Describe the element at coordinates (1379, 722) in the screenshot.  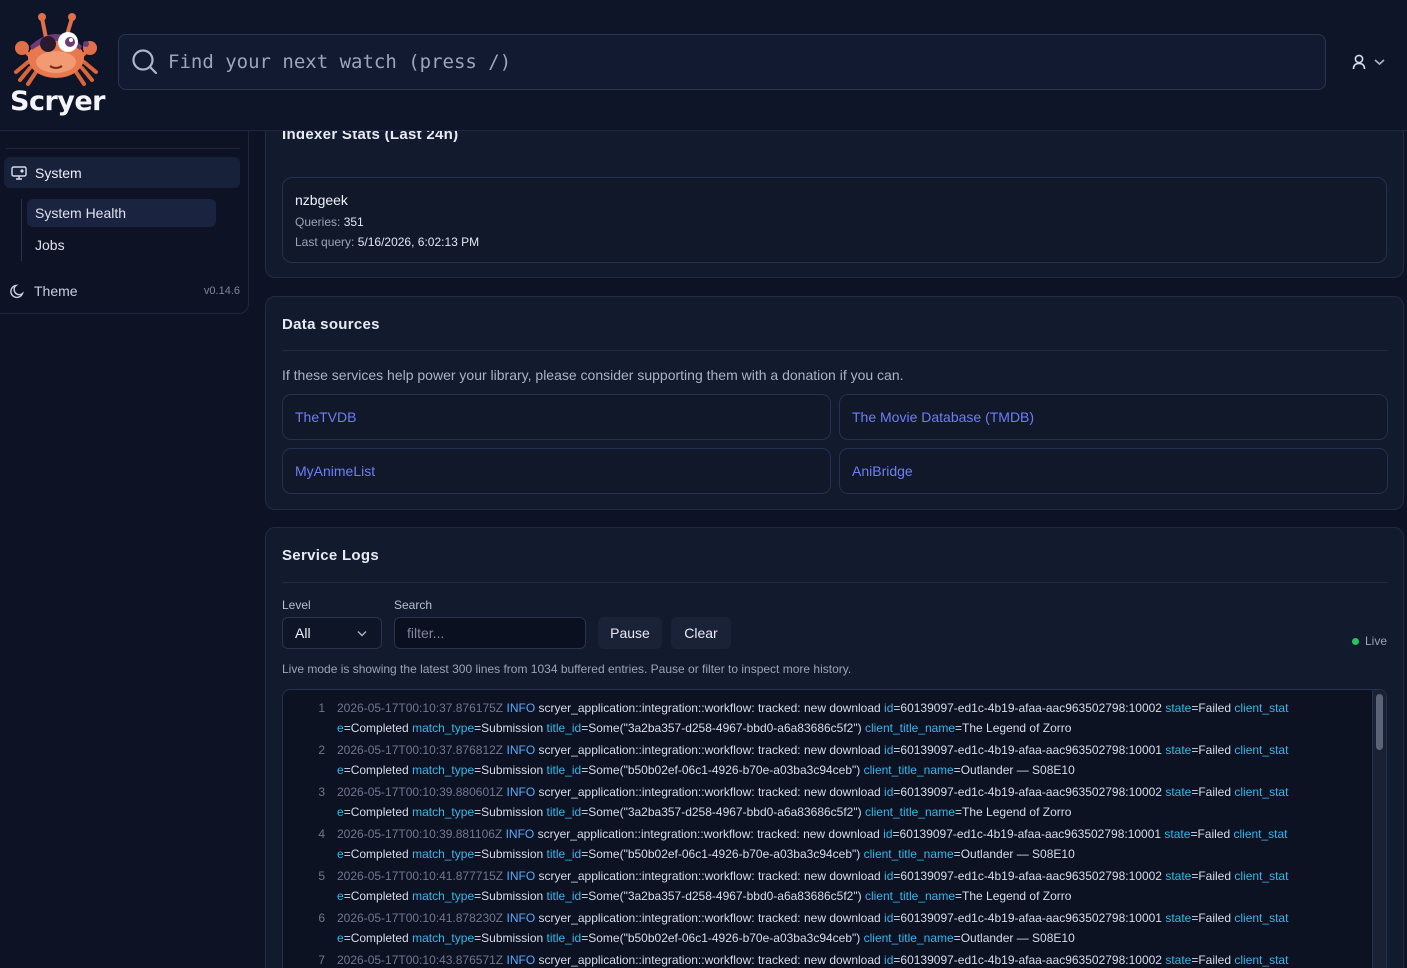
I see `log-scrollbar-thumb` at that location.